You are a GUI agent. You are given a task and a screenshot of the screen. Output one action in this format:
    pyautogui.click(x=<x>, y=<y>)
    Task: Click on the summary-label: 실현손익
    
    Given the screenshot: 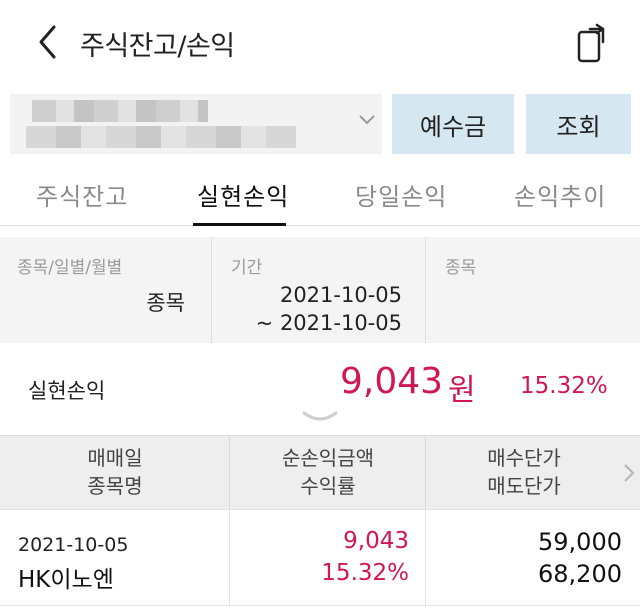 What is the action you would take?
    pyautogui.click(x=67, y=391)
    